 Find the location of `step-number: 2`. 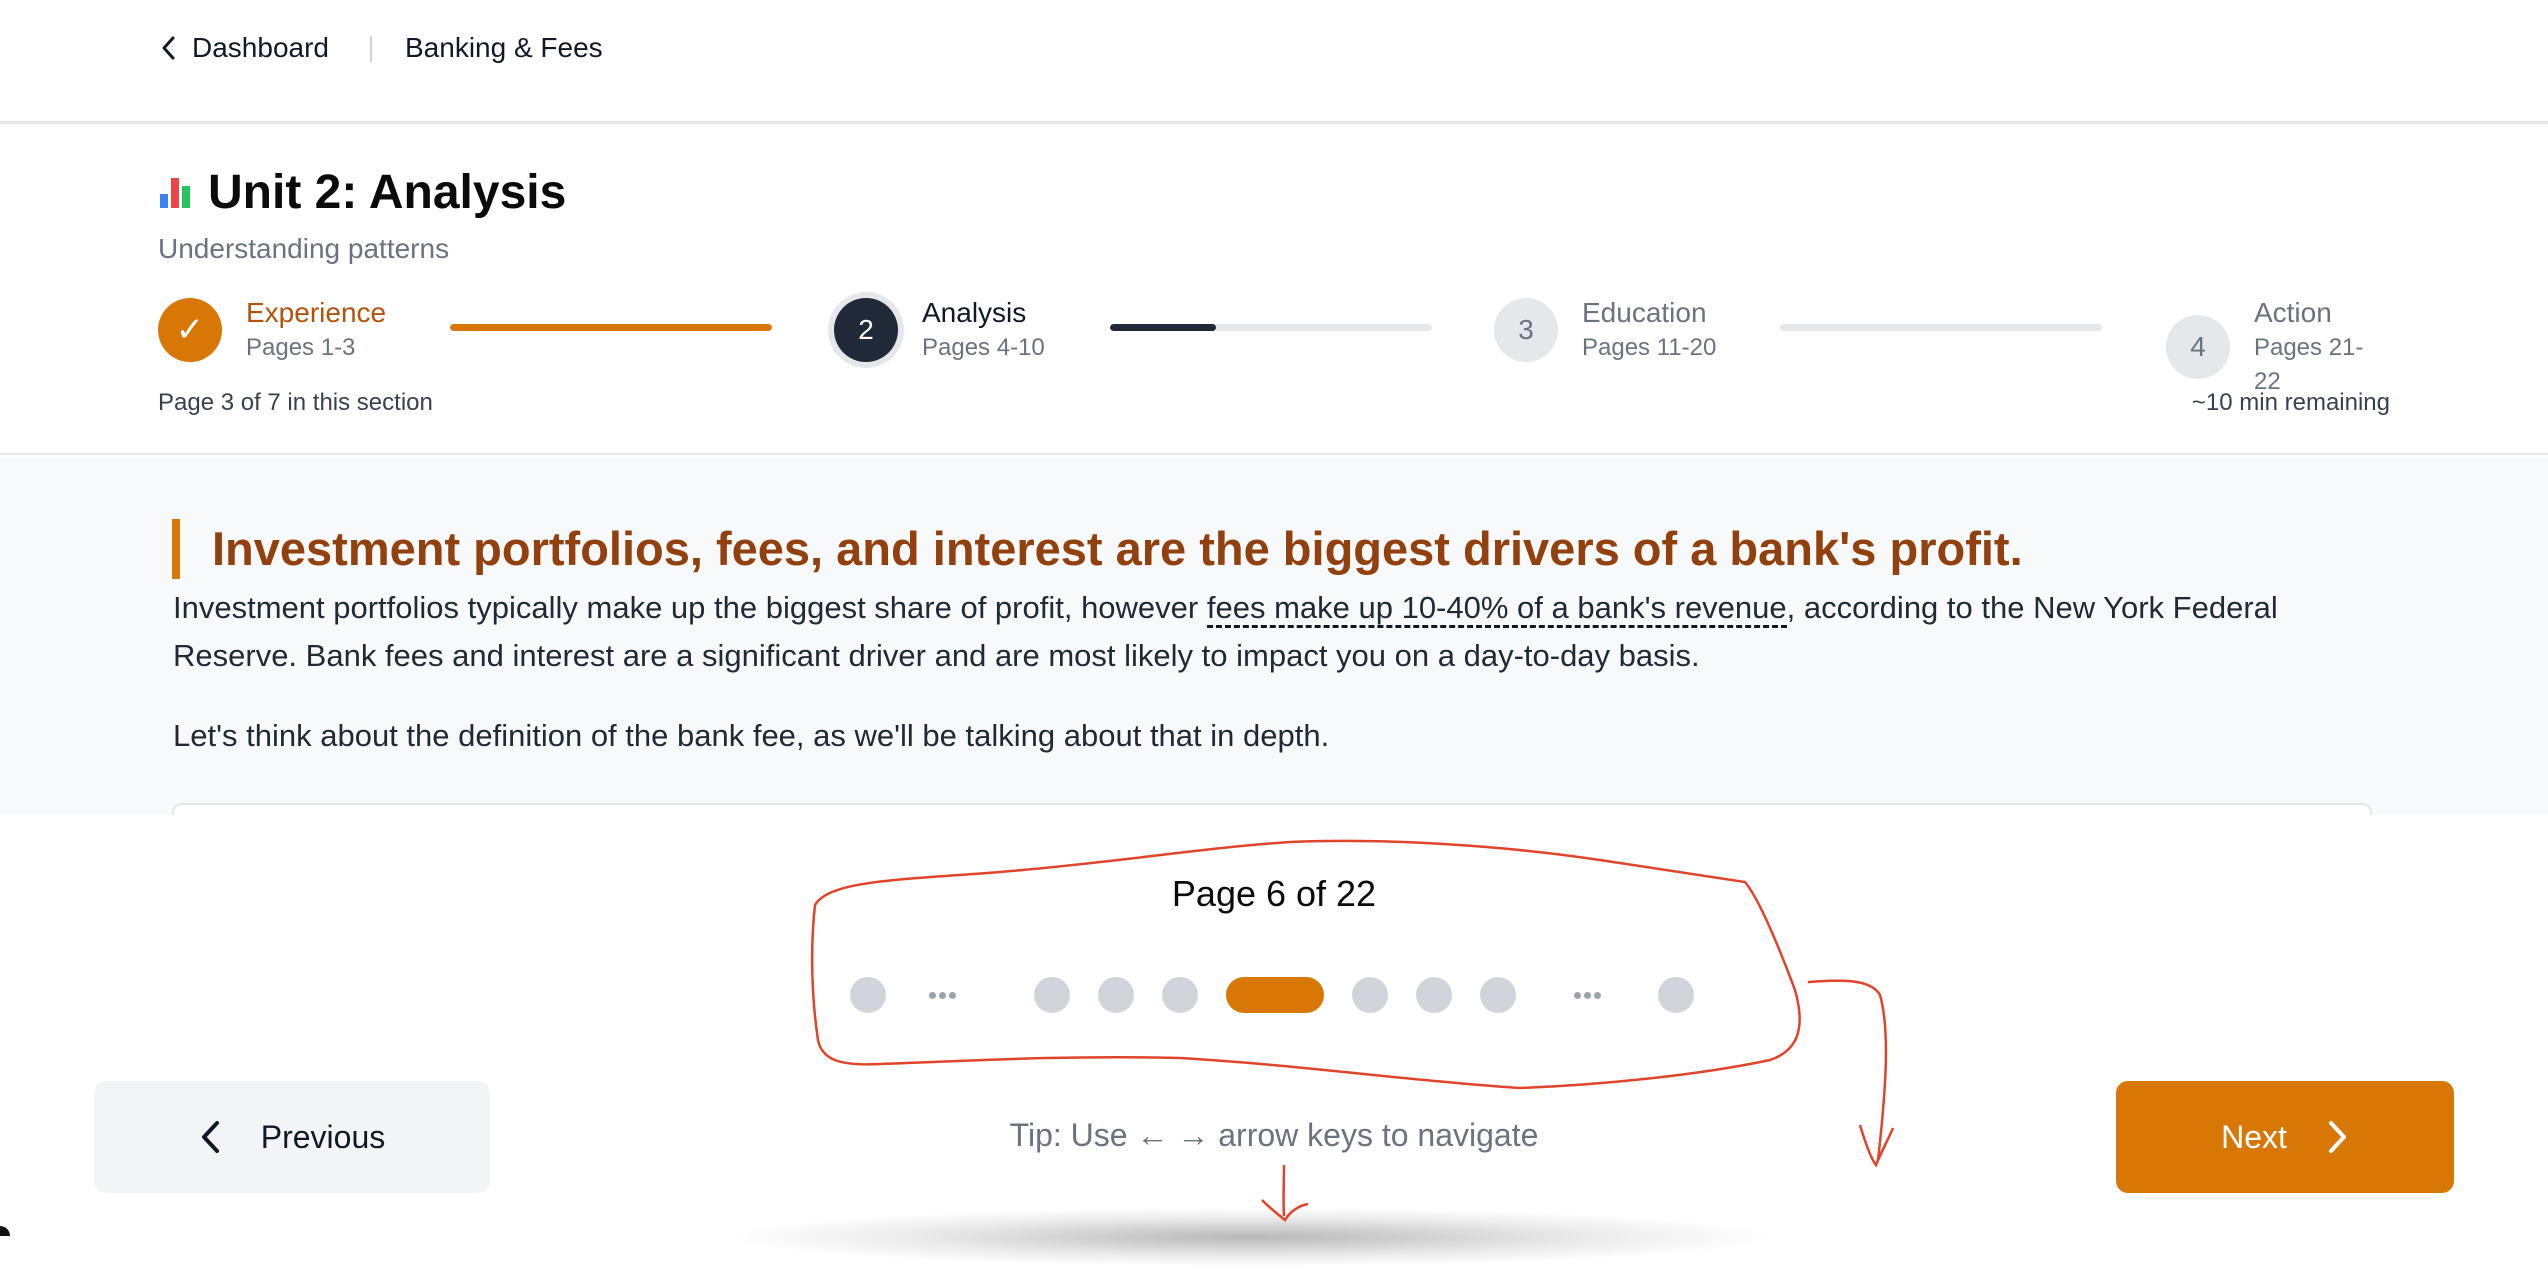

step-number: 2 is located at coordinates (866, 330).